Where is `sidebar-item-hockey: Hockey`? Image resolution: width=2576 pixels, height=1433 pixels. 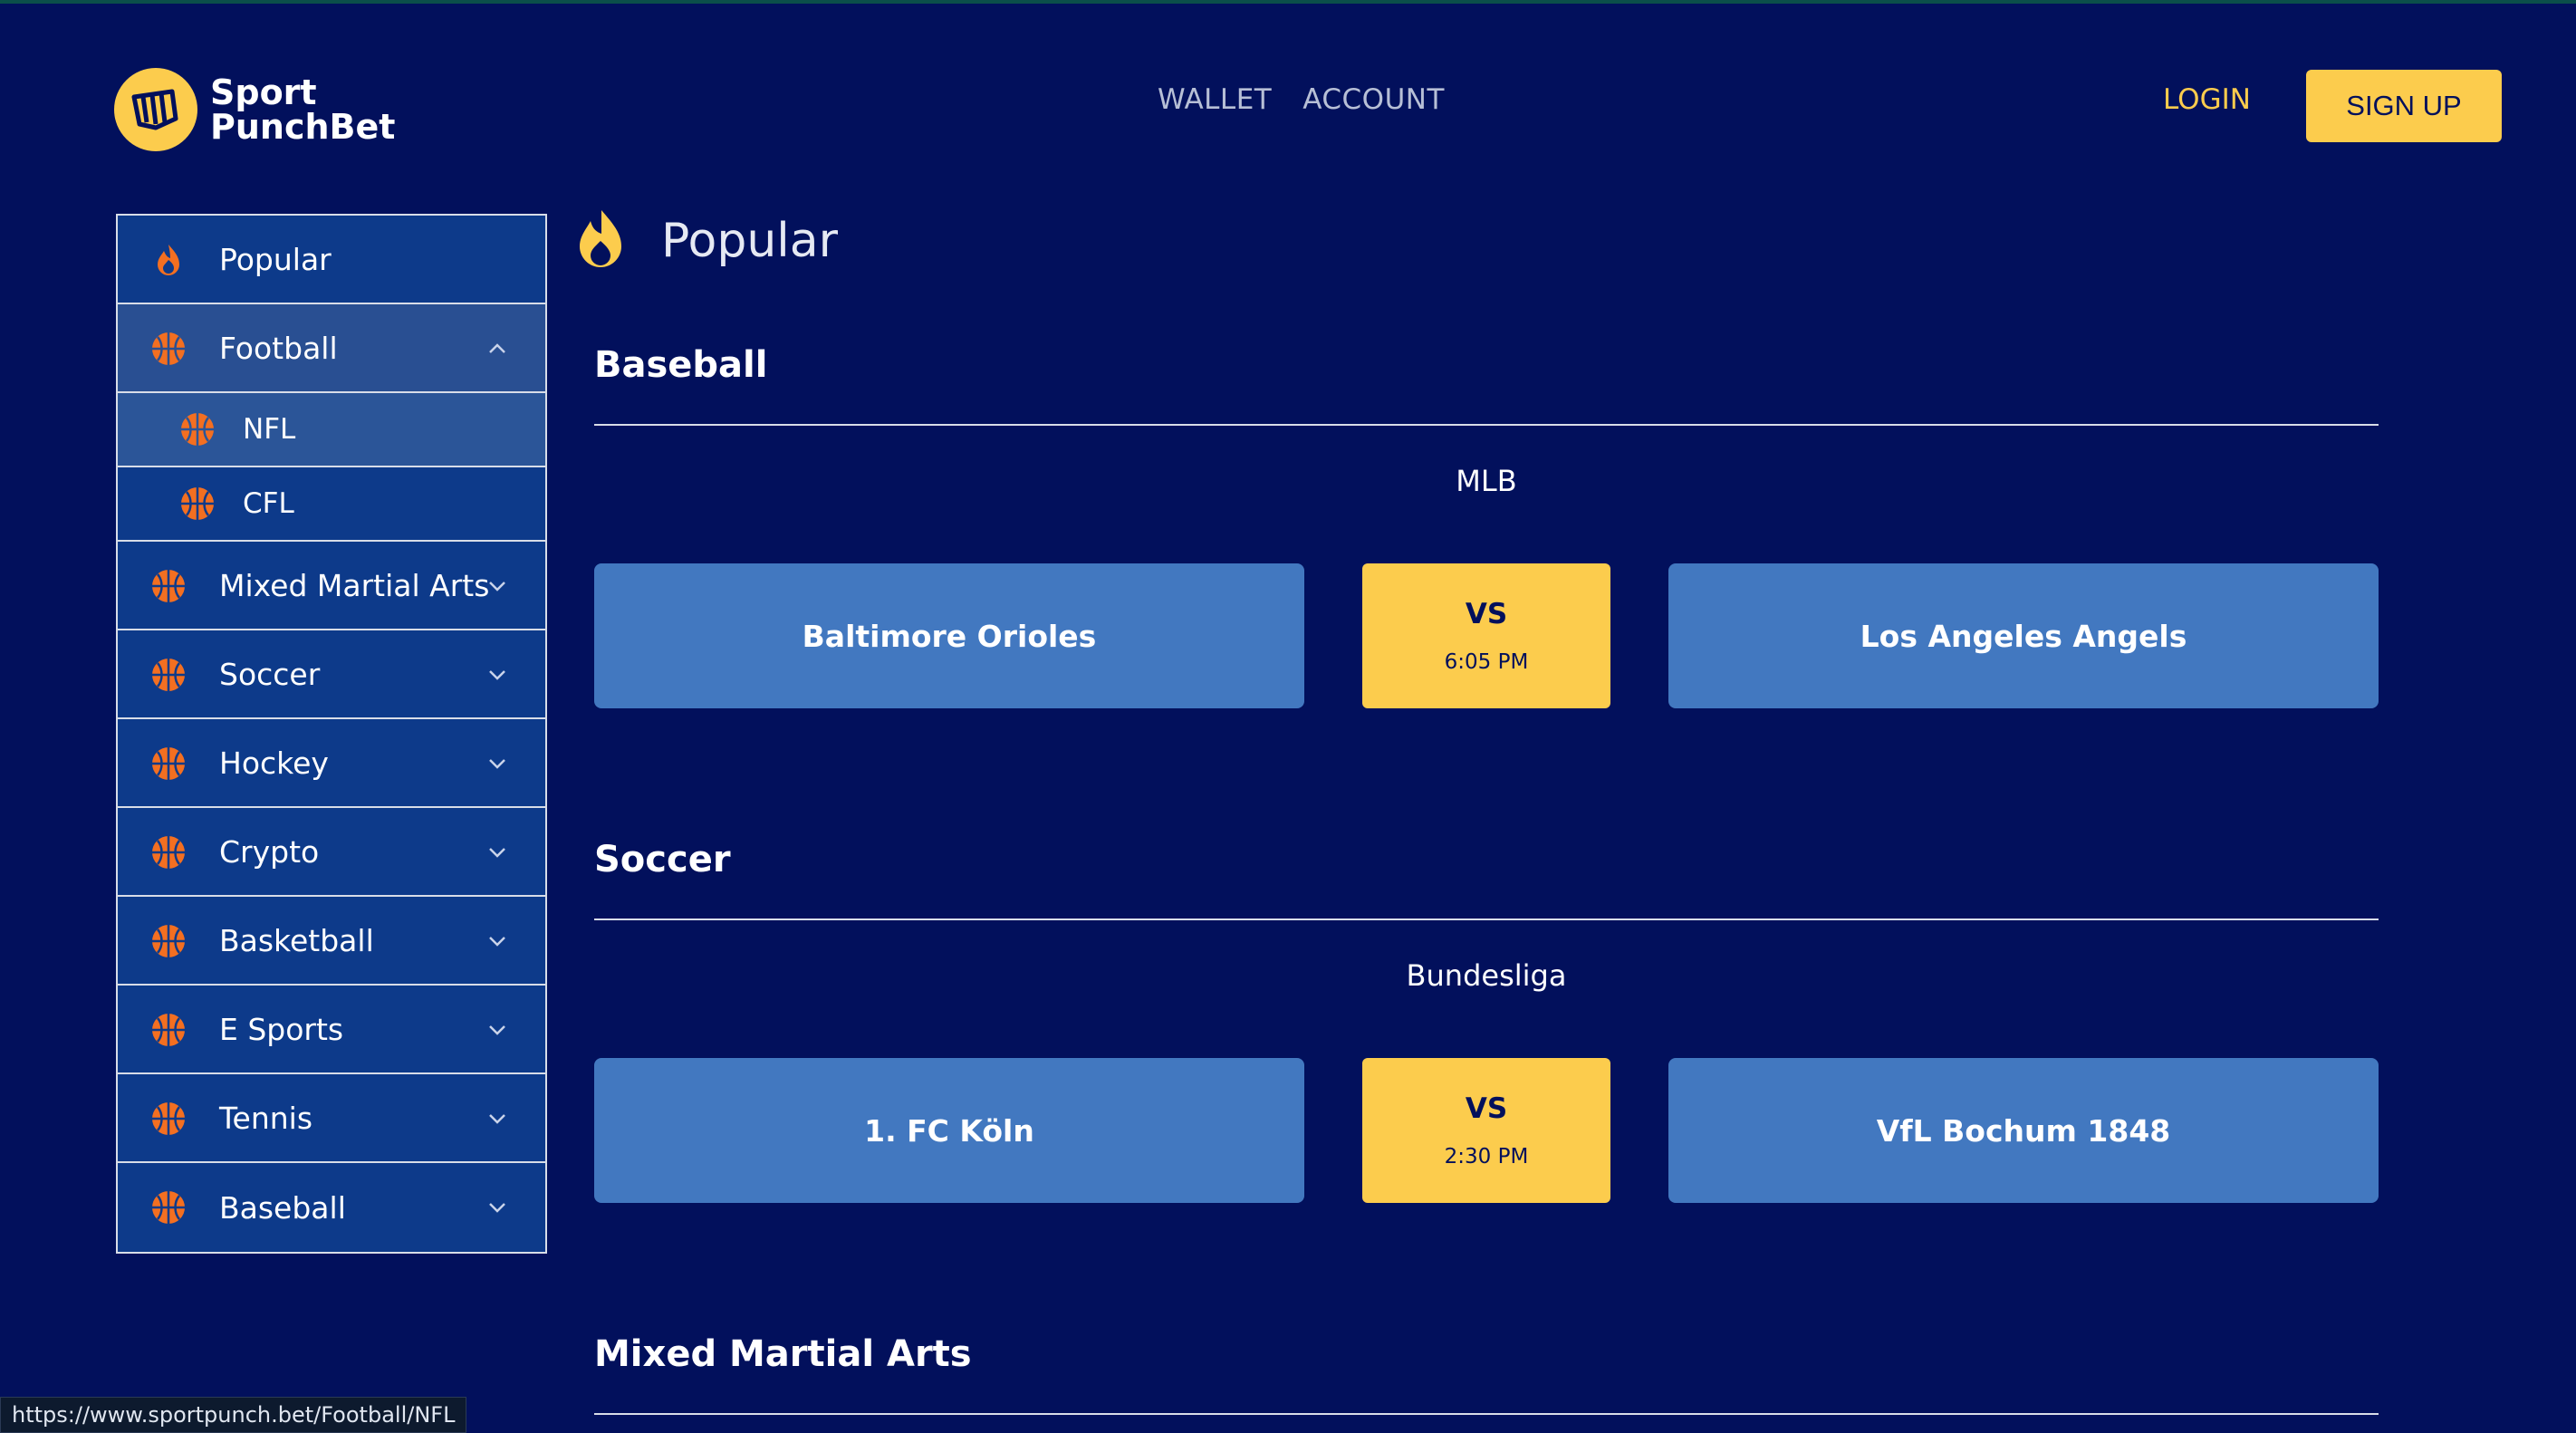
sidebar-item-hockey: Hockey is located at coordinates (331, 763).